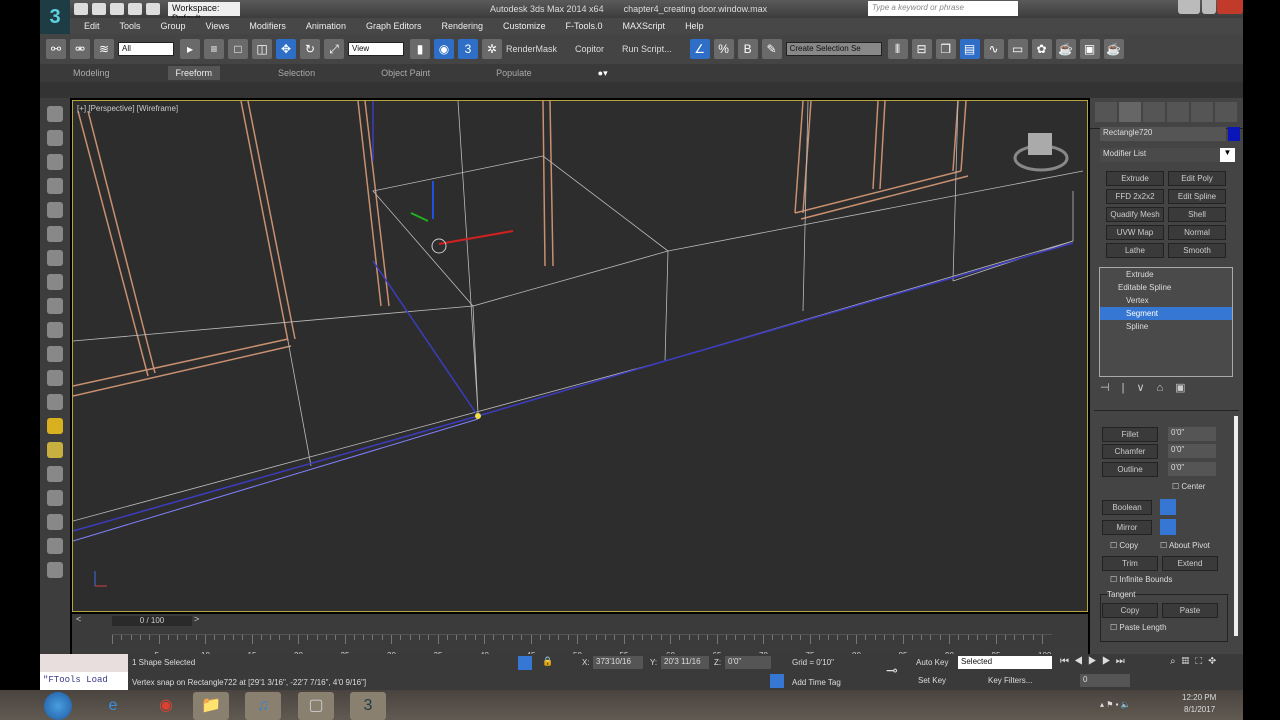 Image resolution: width=1280 pixels, height=720 pixels. I want to click on prev-frame-button: <, so click(78, 619).